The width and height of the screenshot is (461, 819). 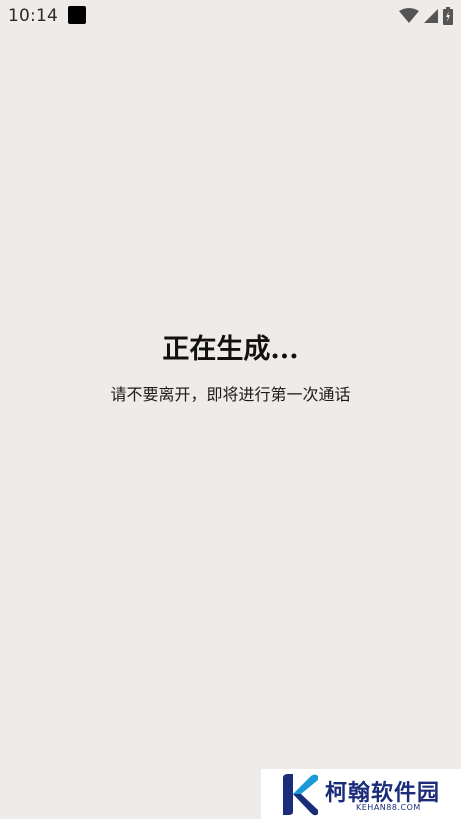 I want to click on status-icons, so click(x=426, y=16).